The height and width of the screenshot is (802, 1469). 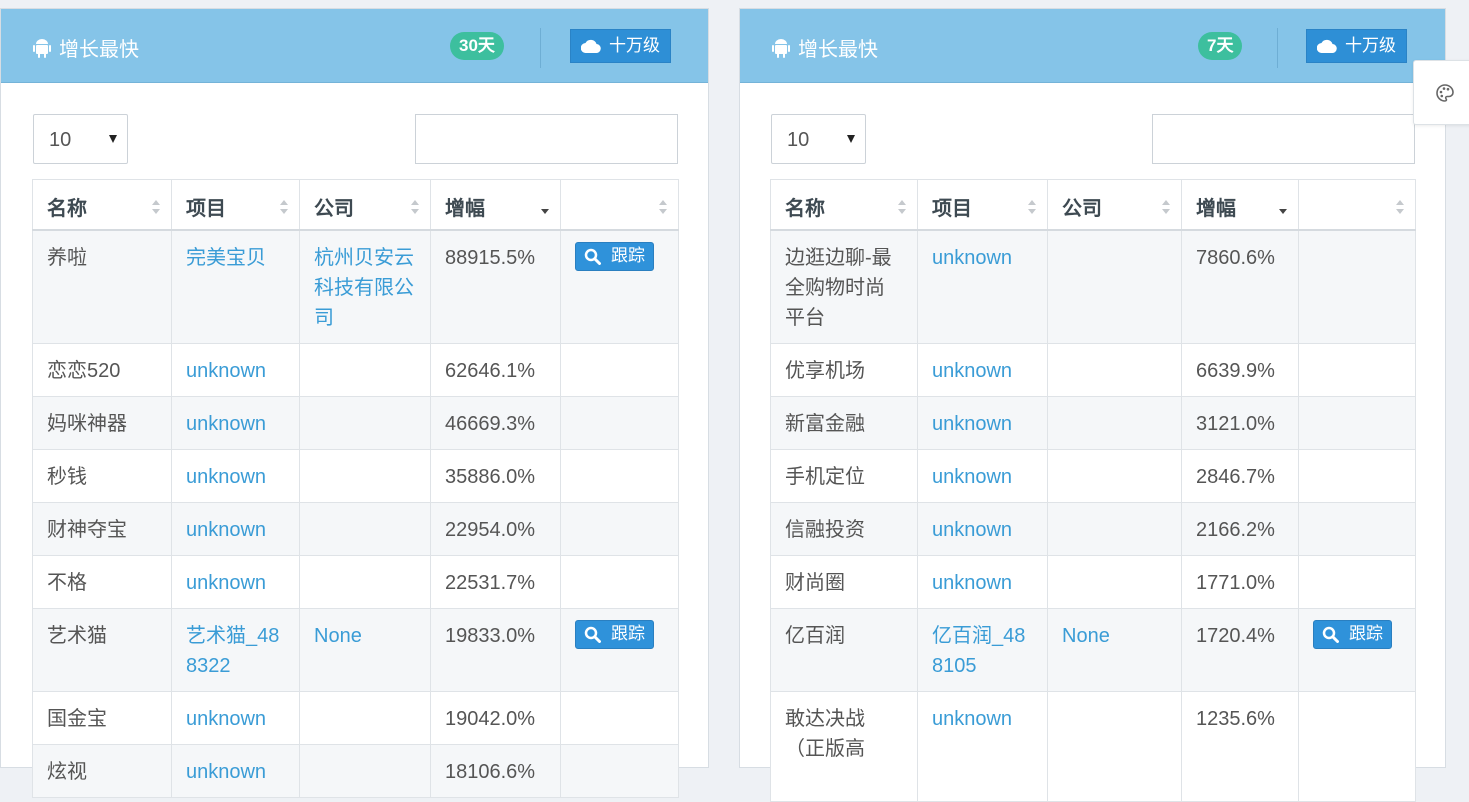 I want to click on cell-name: 妈咪神器, so click(x=102, y=422).